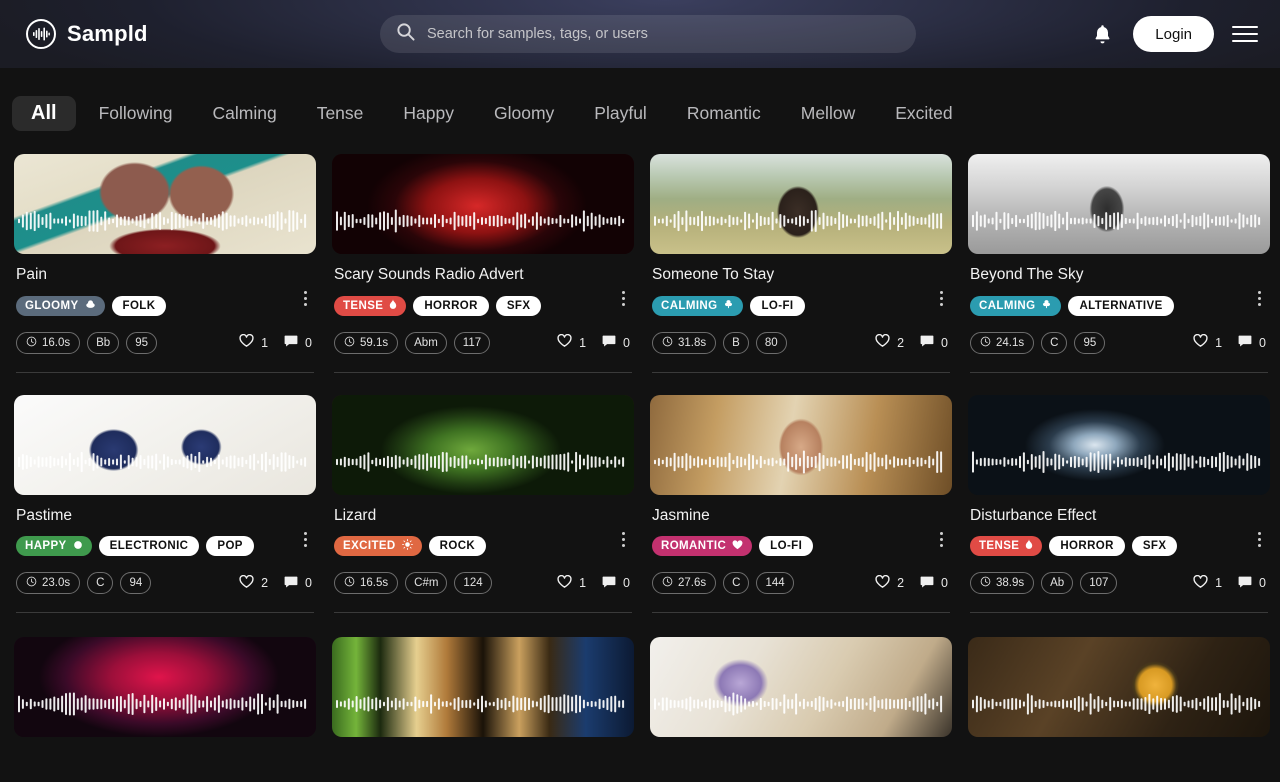  What do you see at coordinates (166, 275) in the screenshot?
I see `sample-title: Pain` at bounding box center [166, 275].